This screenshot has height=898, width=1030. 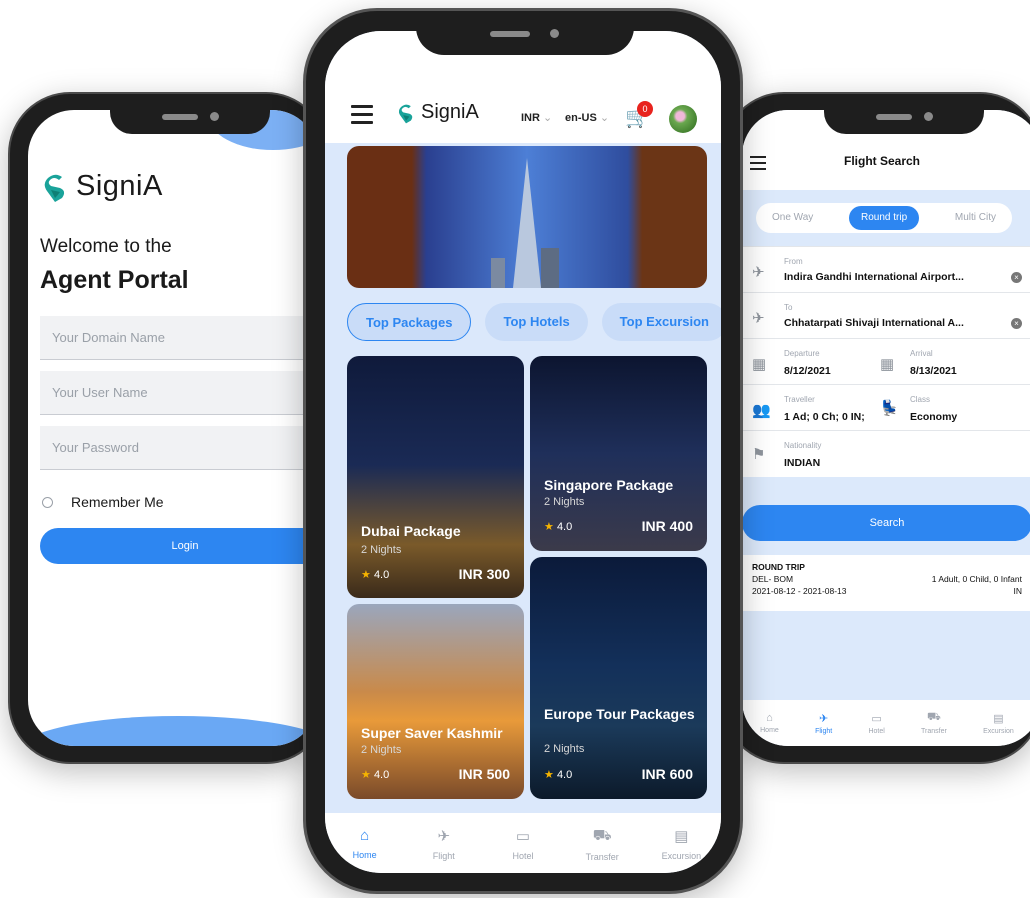 I want to click on class-label: Class, so click(x=920, y=399).